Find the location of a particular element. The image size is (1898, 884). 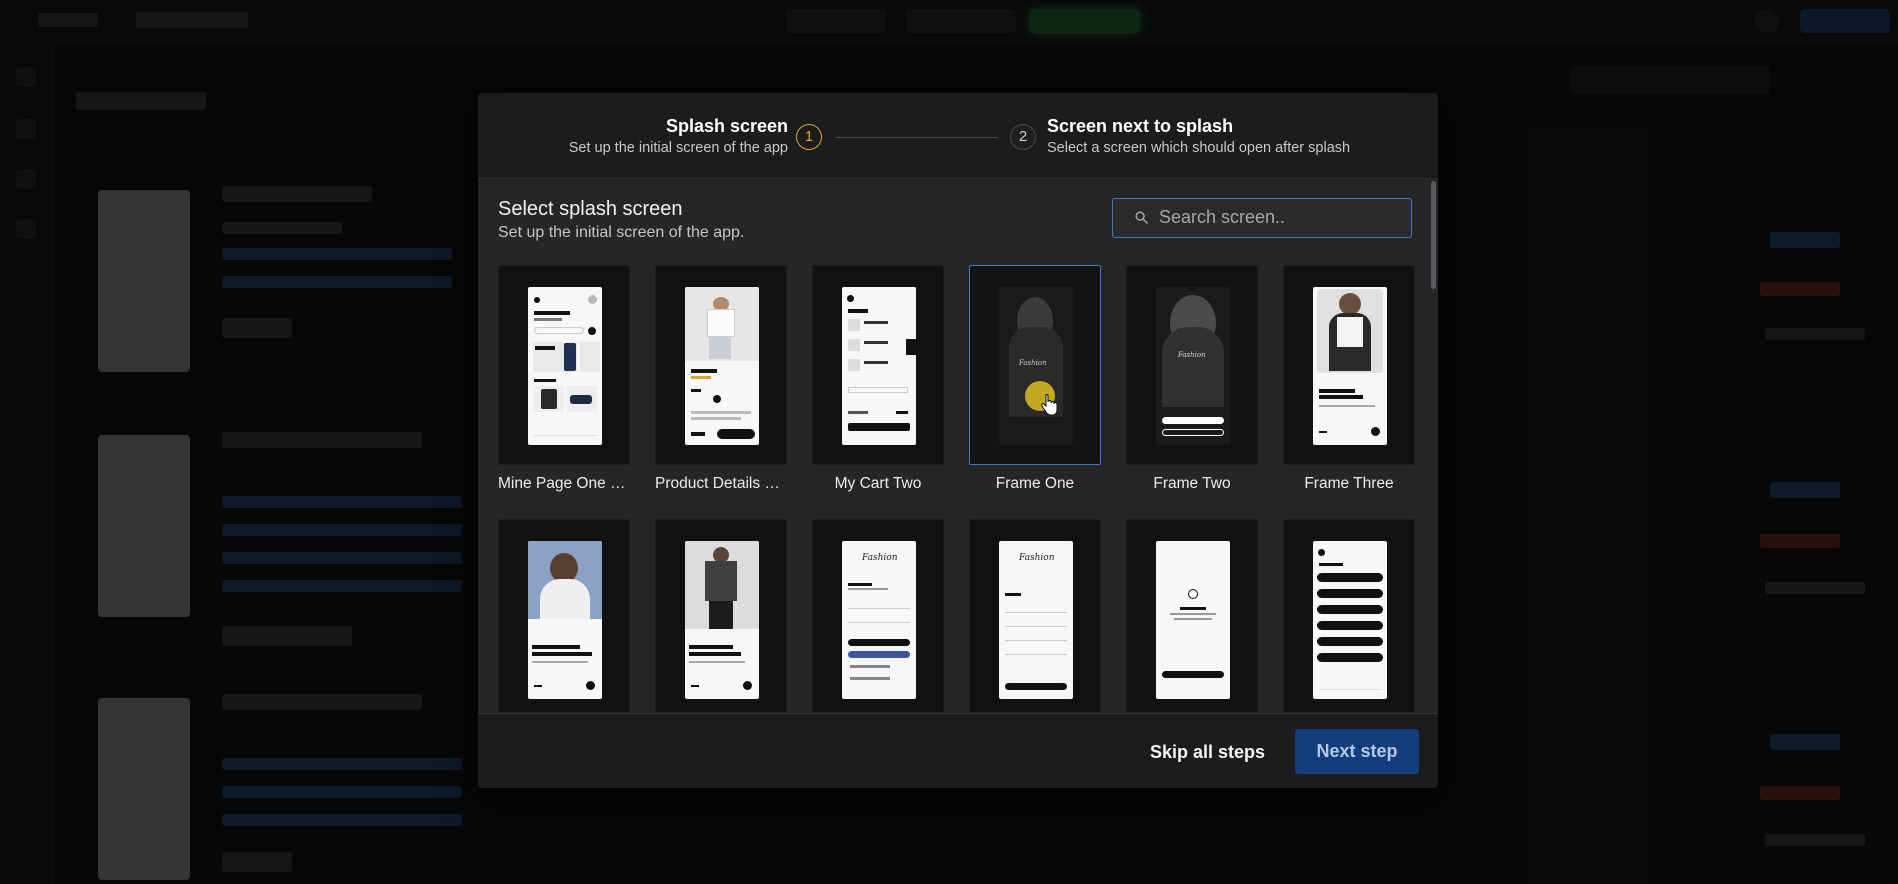

step-1-indicator: 1 is located at coordinates (809, 137).